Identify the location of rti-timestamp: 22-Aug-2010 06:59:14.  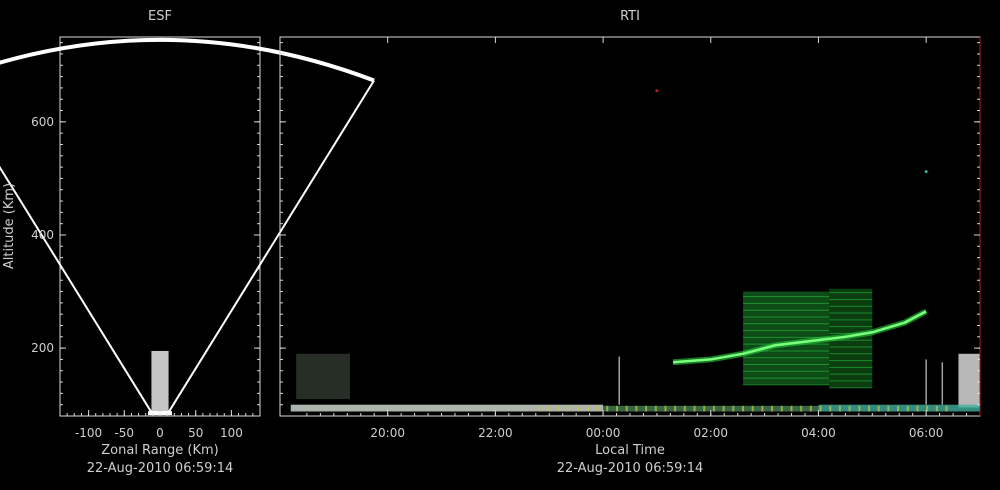
(630, 468).